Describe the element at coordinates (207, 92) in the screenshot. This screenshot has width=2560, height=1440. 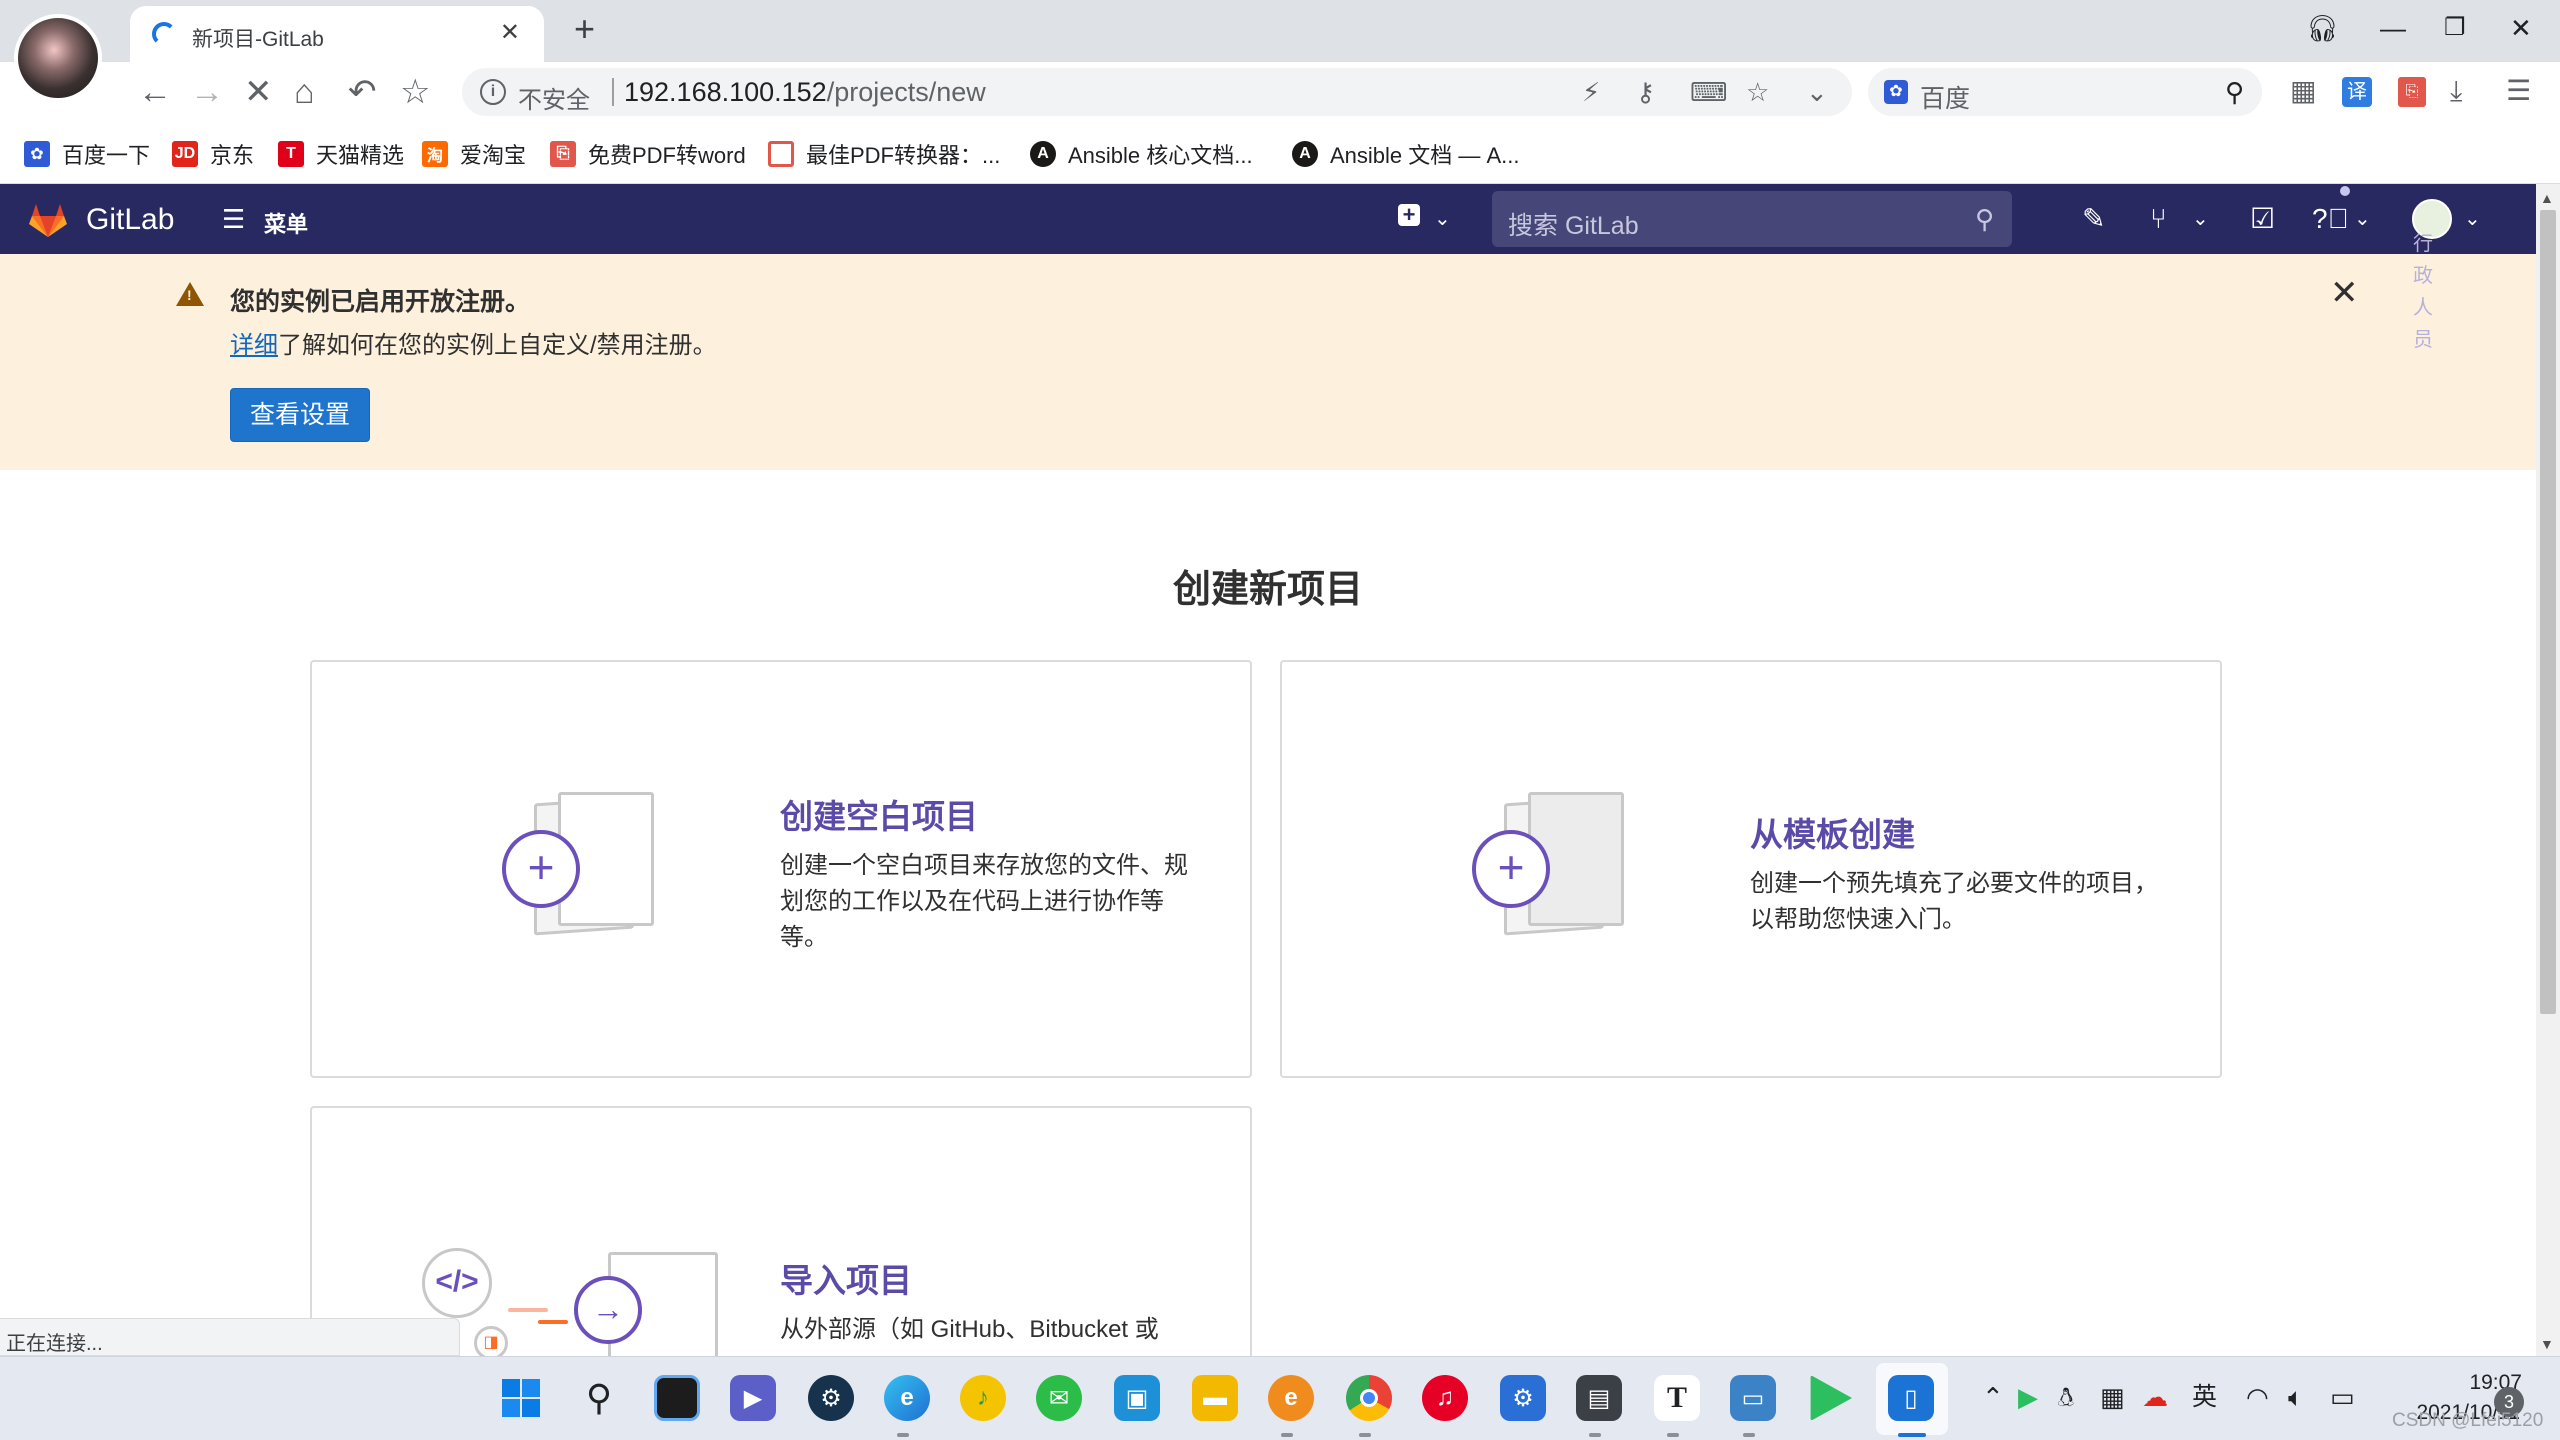
I see `forward-button: →` at that location.